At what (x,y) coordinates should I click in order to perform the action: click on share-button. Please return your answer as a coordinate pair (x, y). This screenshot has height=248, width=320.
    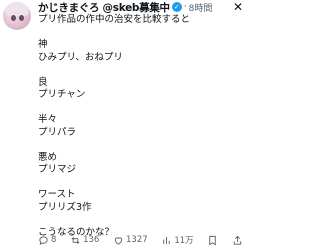
    Looking at the image, I should click on (237, 240).